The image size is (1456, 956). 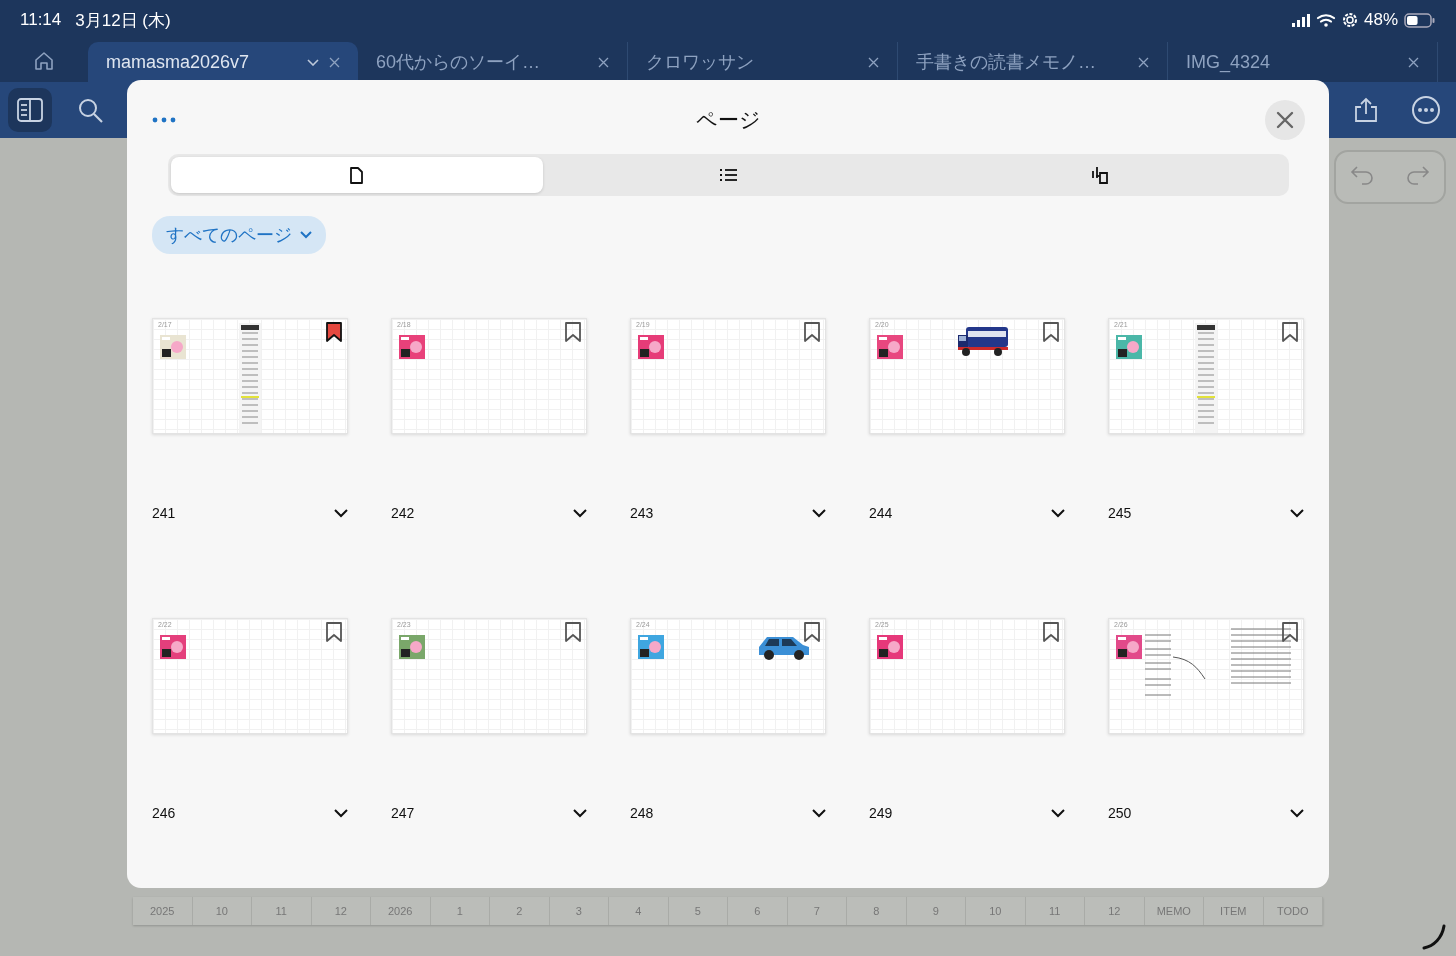 What do you see at coordinates (728, 120) in the screenshot?
I see `dialog-title: ページ` at bounding box center [728, 120].